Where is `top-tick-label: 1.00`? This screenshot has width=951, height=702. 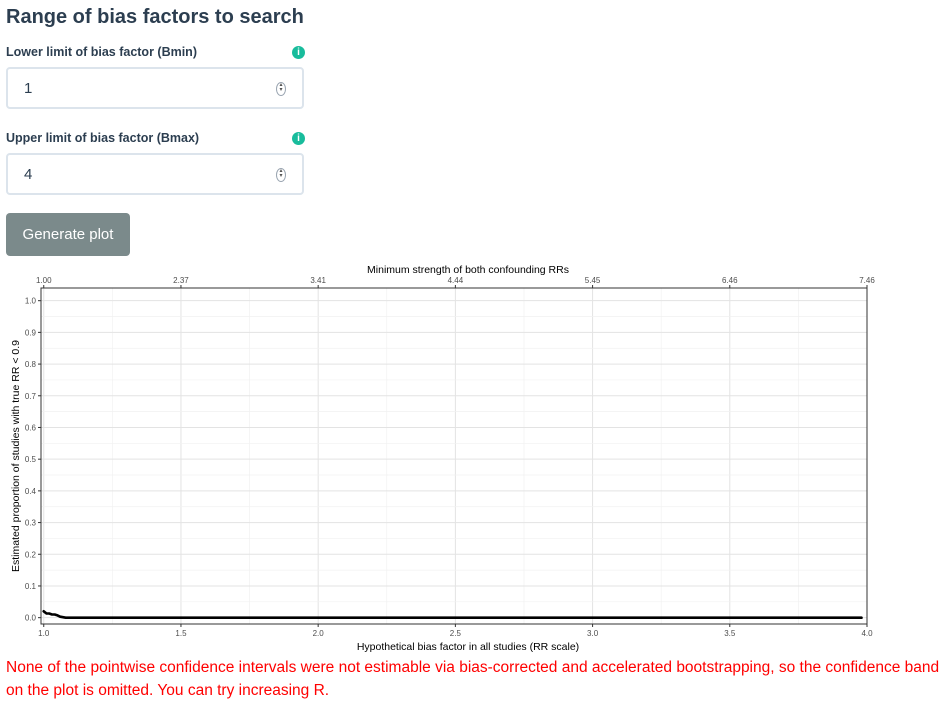
top-tick-label: 1.00 is located at coordinates (44, 280).